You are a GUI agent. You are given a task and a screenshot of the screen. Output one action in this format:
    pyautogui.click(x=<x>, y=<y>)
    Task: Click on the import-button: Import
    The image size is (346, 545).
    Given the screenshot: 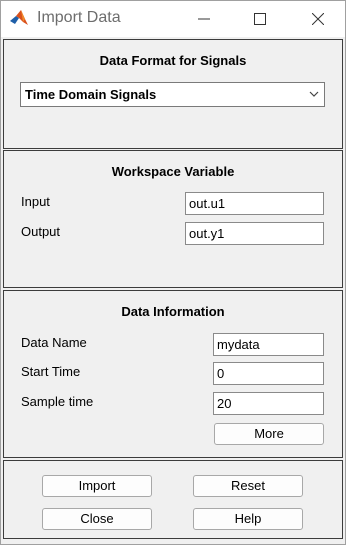 What is the action you would take?
    pyautogui.click(x=97, y=486)
    